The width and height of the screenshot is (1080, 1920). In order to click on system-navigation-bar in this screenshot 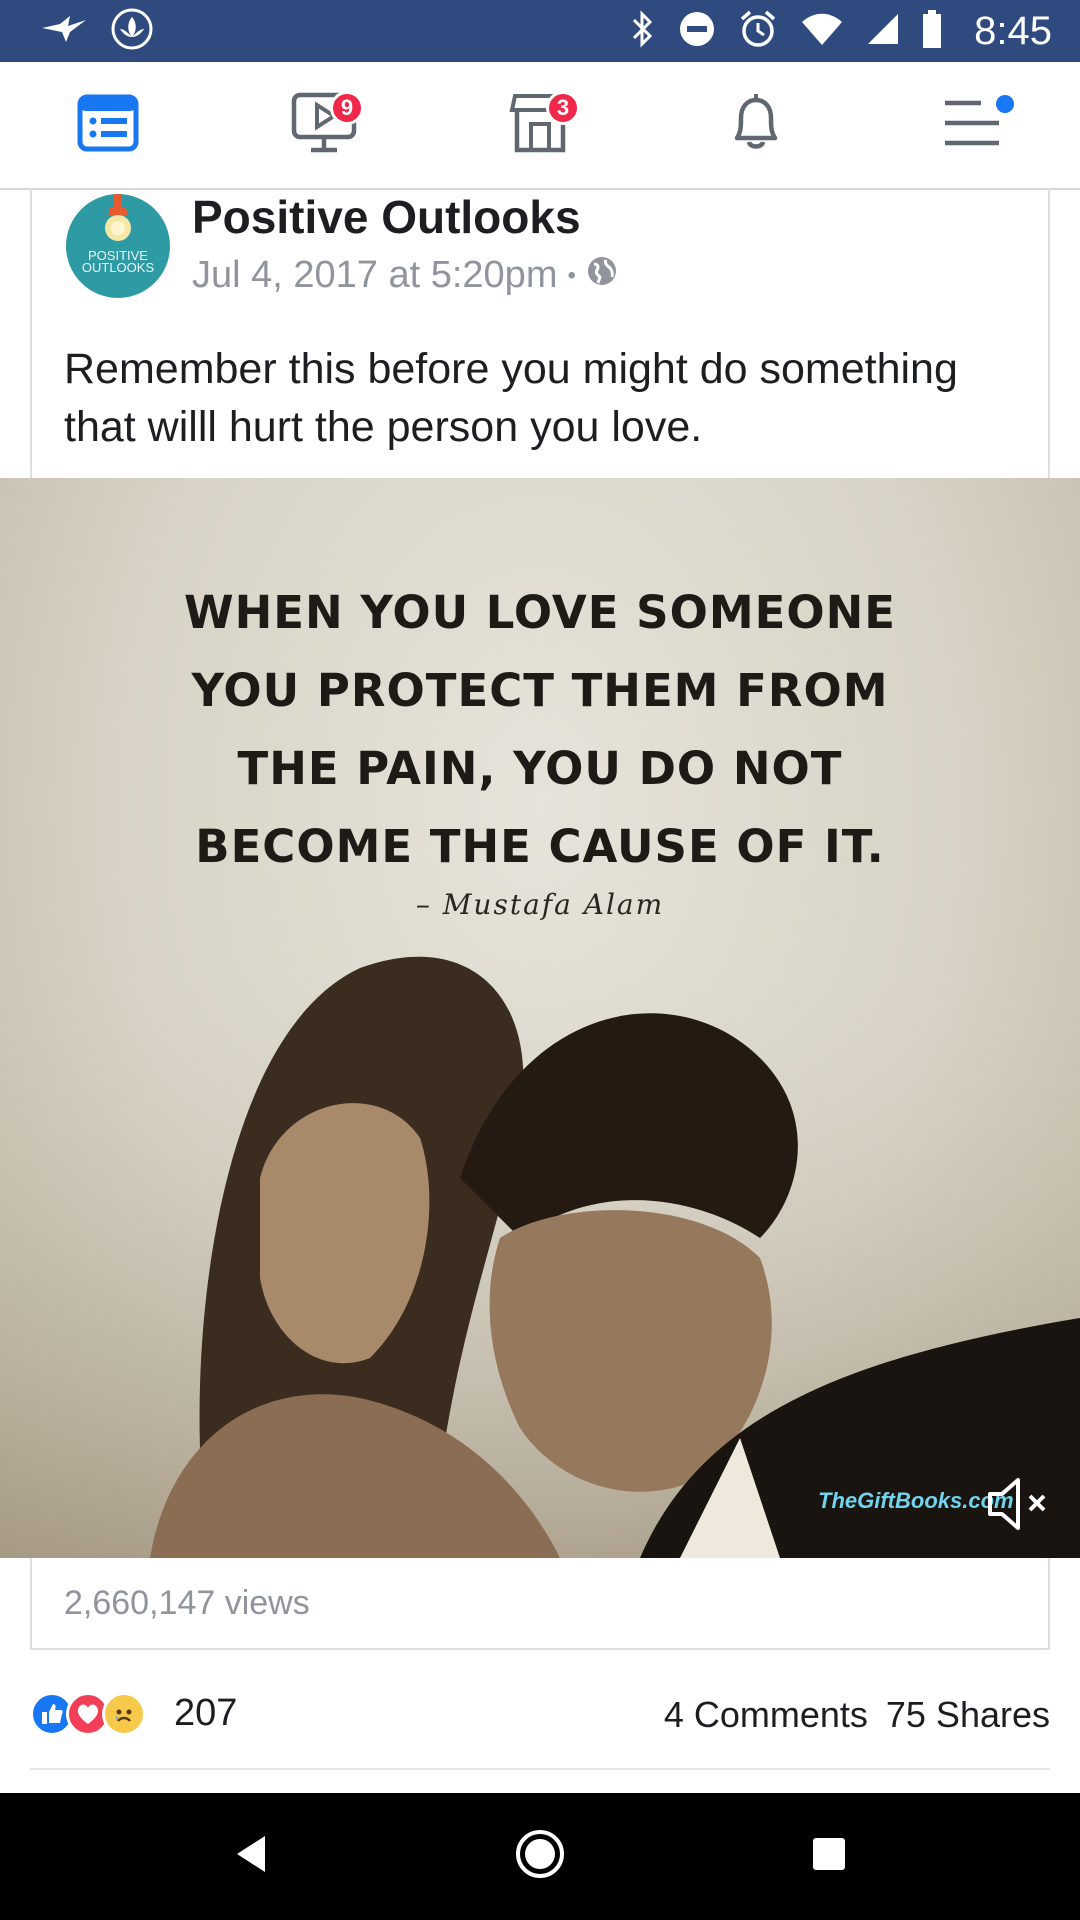, I will do `click(540, 1856)`.